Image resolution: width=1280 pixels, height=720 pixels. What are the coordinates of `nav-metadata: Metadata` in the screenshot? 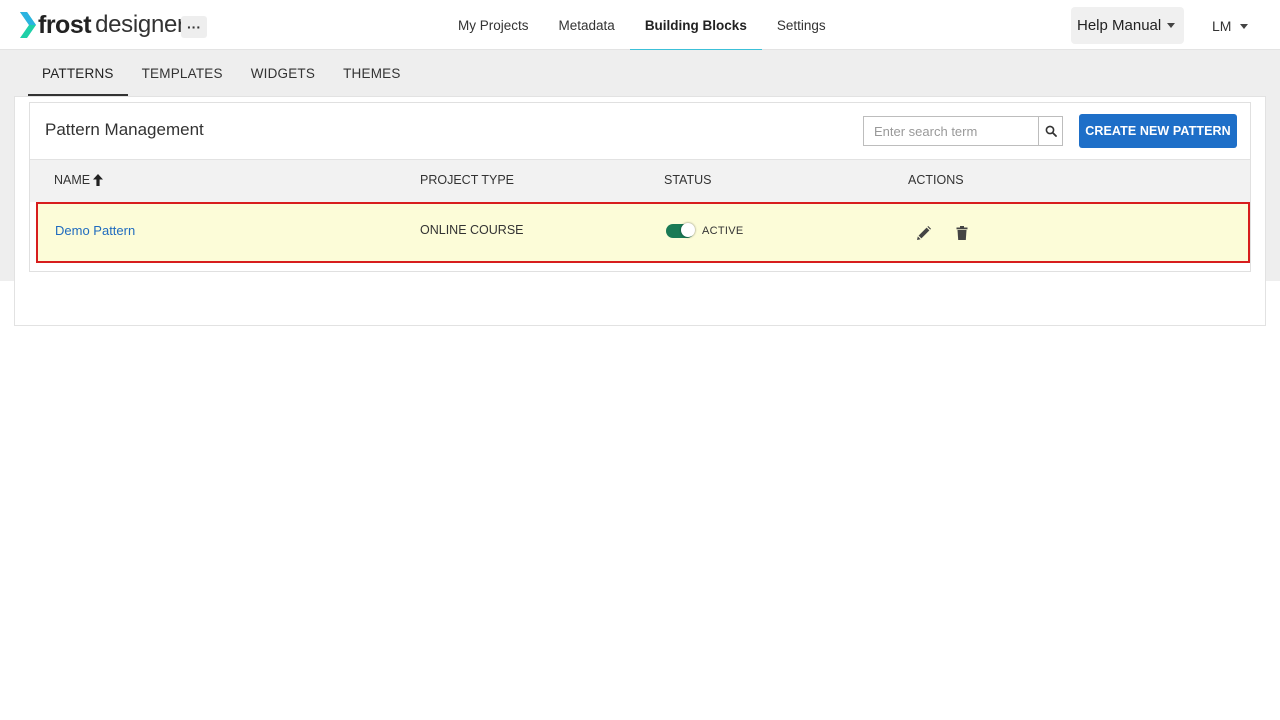 It's located at (587, 25).